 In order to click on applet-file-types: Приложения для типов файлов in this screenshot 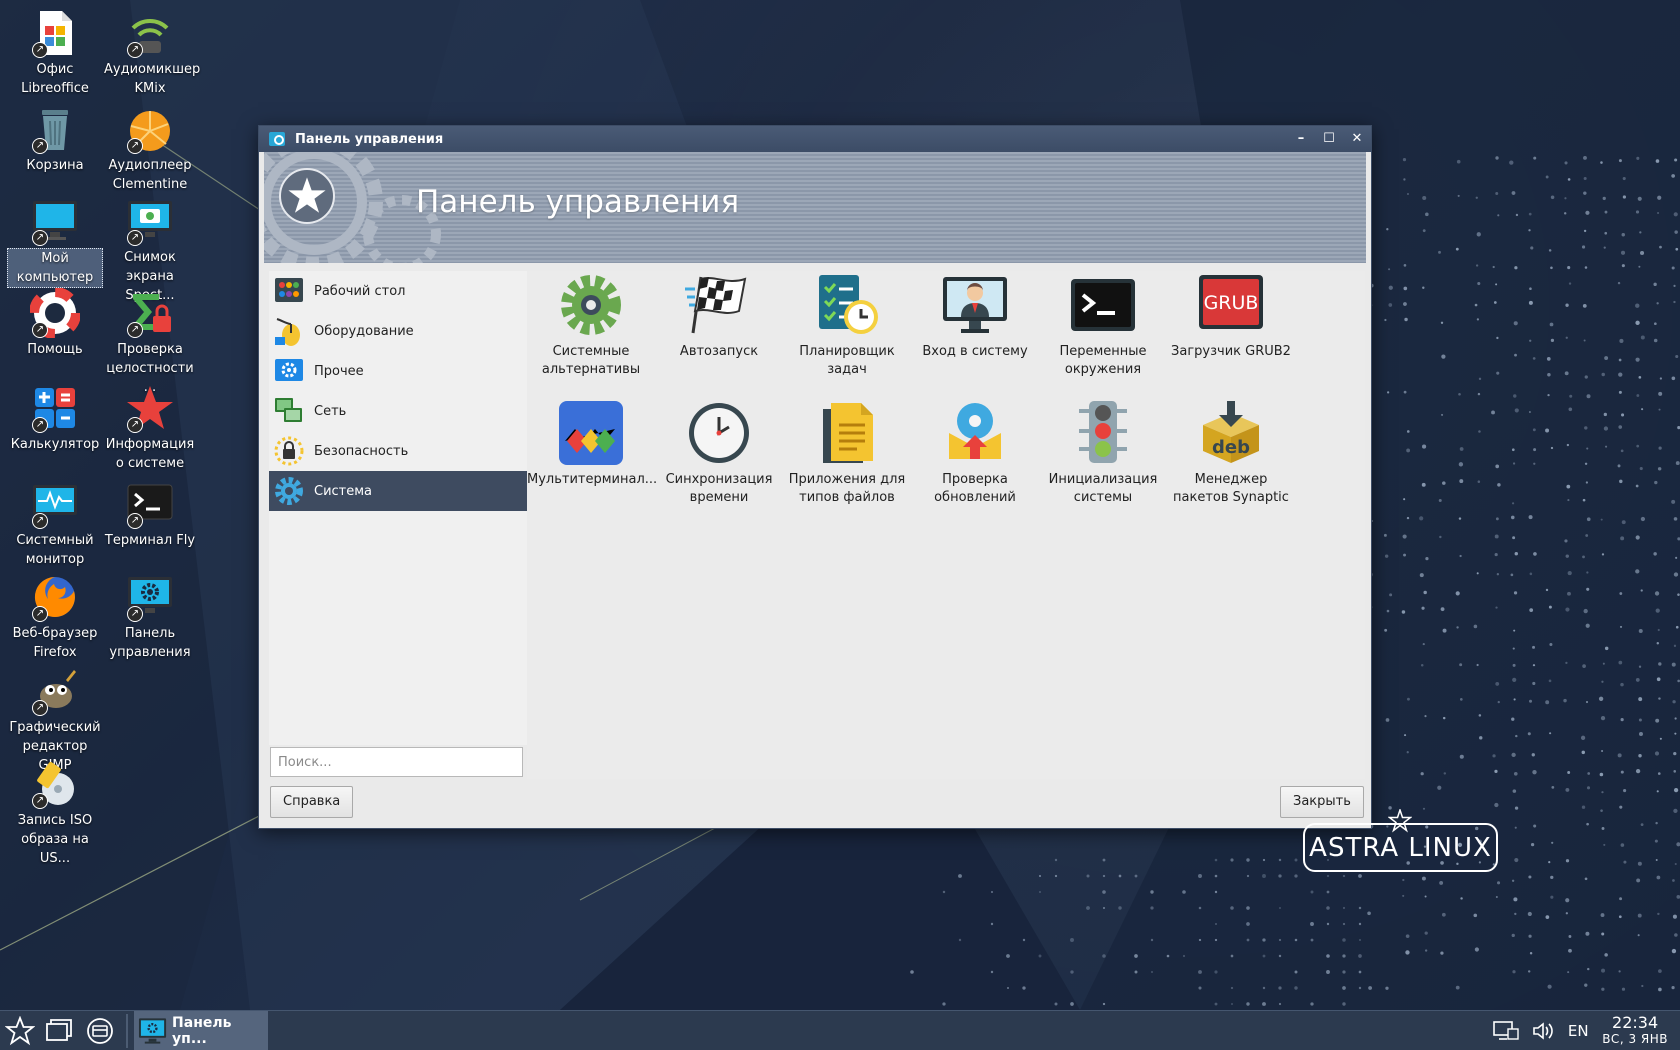, I will do `click(847, 453)`.